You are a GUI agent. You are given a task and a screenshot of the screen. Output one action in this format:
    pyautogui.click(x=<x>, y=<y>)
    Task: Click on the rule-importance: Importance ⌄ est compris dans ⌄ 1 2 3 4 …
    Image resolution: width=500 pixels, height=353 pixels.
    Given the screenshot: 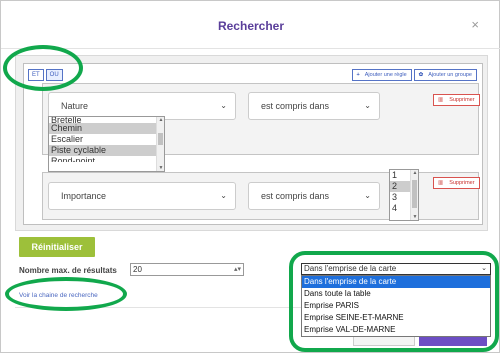 What is the action you would take?
    pyautogui.click(x=261, y=195)
    